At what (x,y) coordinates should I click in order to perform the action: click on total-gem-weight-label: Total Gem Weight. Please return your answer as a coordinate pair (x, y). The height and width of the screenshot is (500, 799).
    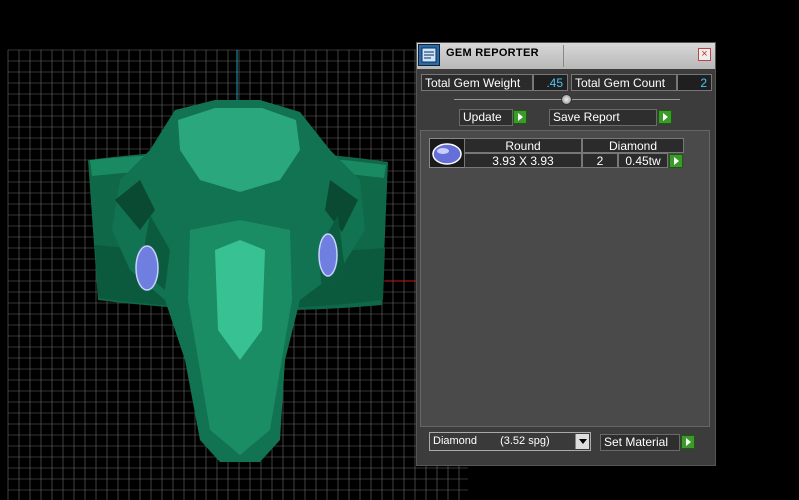
    Looking at the image, I should click on (477, 82).